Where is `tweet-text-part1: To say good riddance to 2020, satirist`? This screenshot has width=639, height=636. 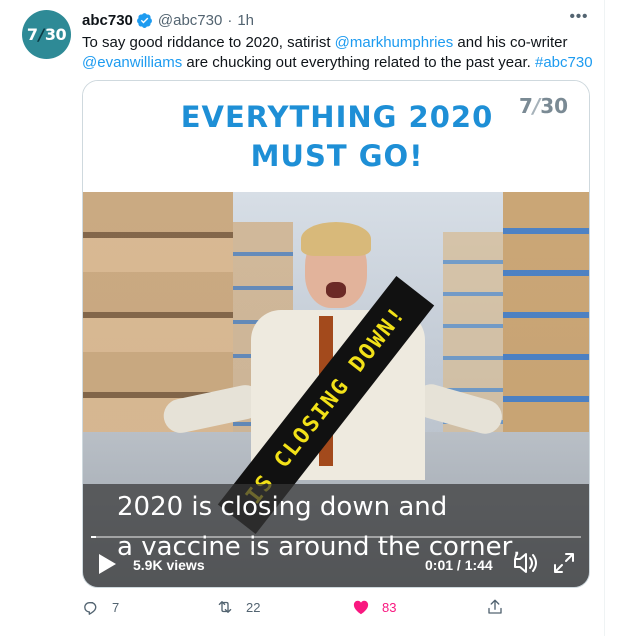
tweet-text-part1: To say good riddance to 2020, satirist is located at coordinates (208, 42).